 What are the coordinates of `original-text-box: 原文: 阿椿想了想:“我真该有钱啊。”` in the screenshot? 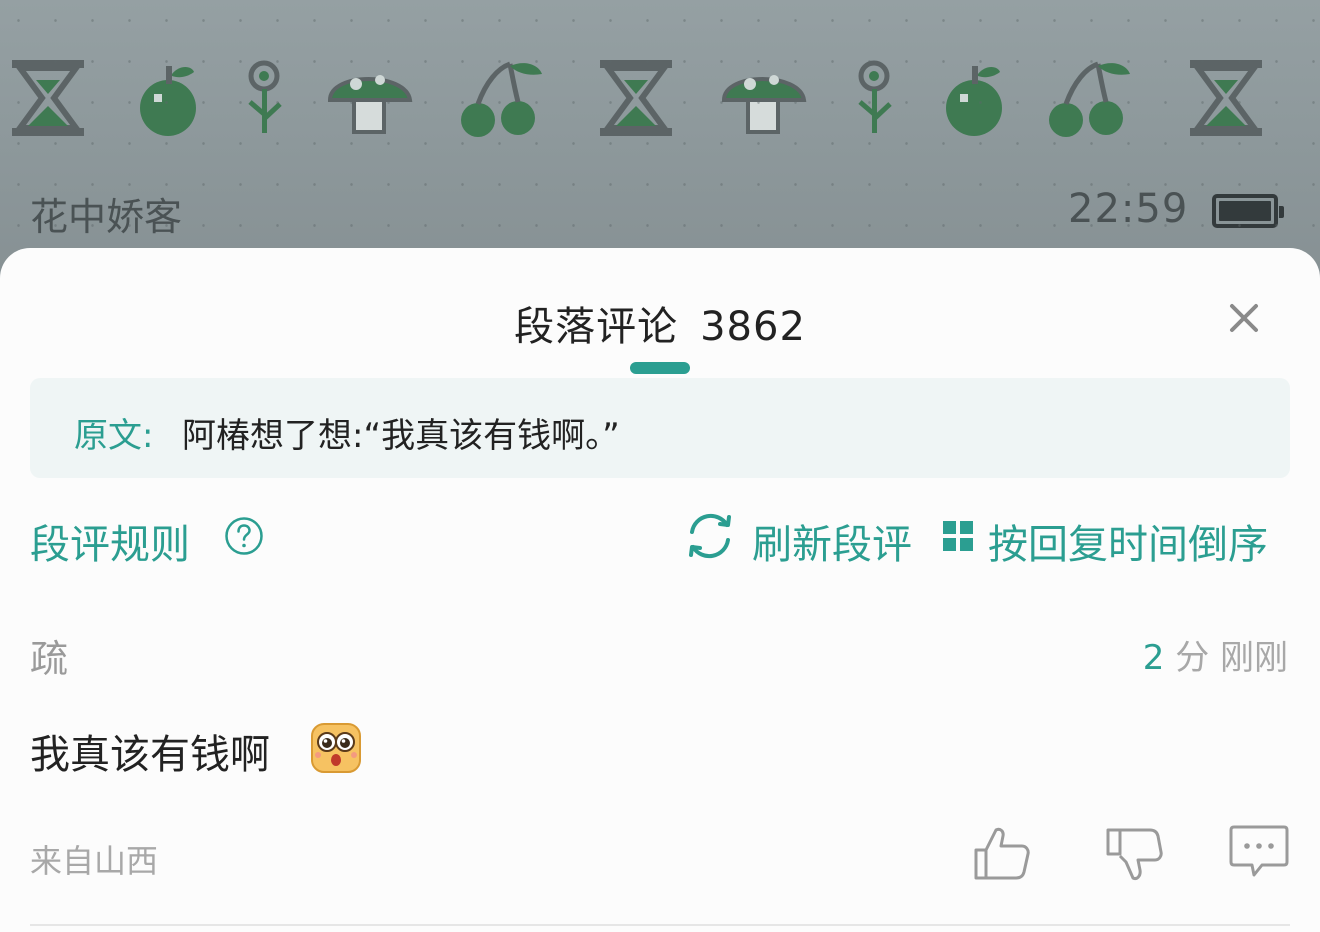 It's located at (660, 428).